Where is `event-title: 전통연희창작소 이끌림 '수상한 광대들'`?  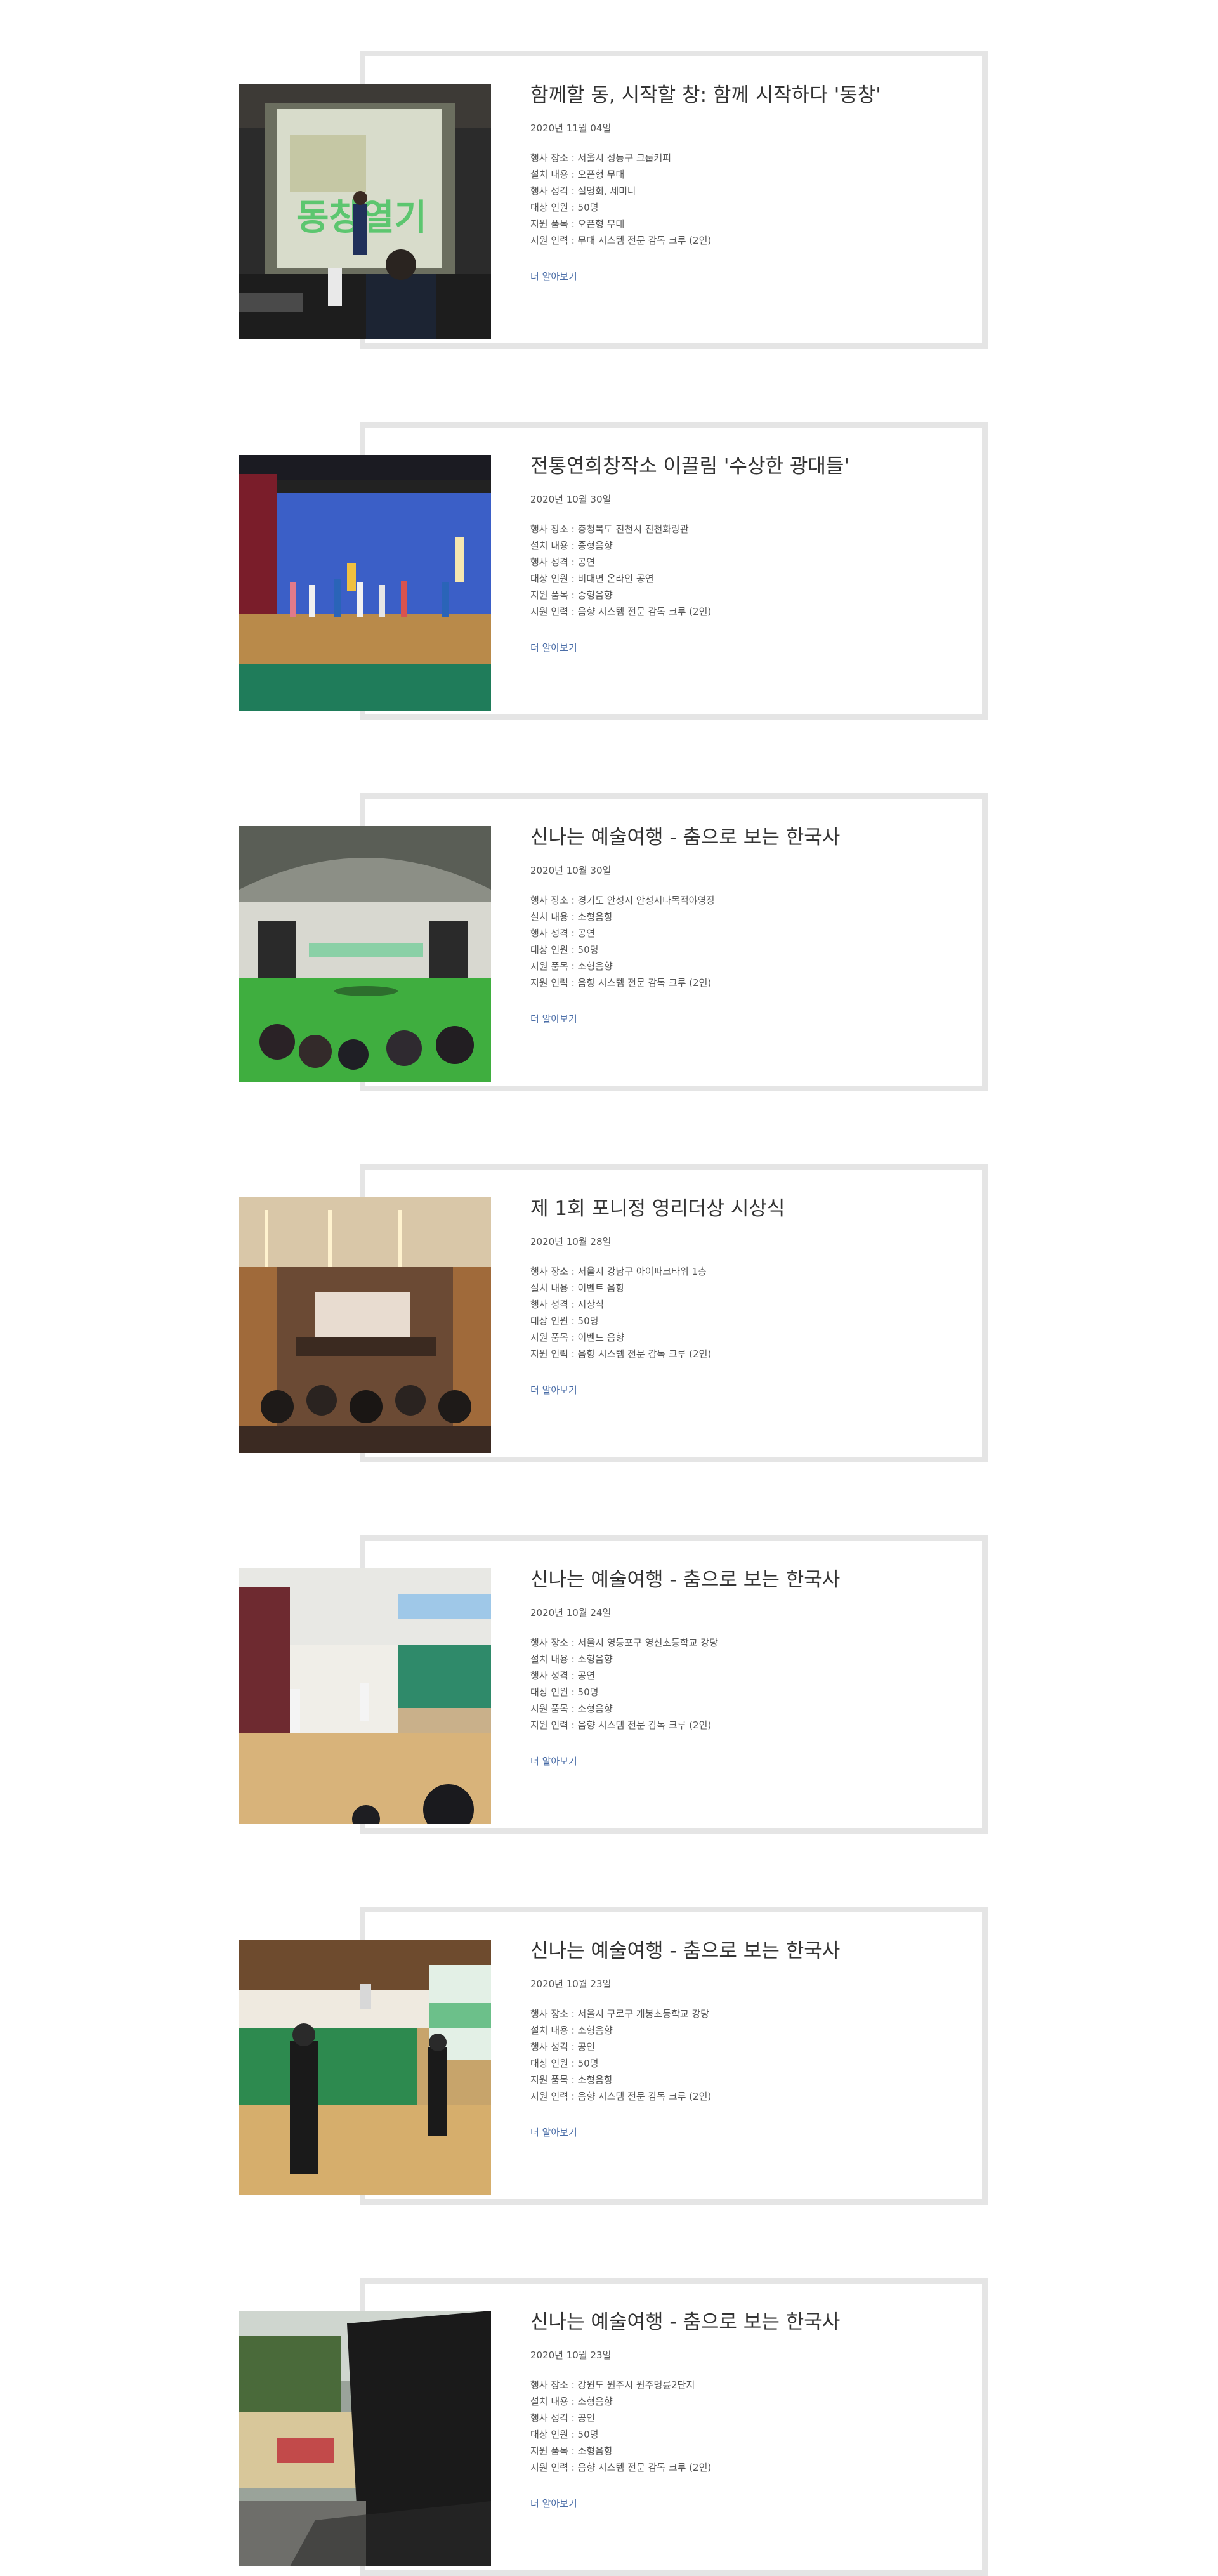
event-title: 전통연희창작소 이끌림 '수상한 광대들' is located at coordinates (740, 466).